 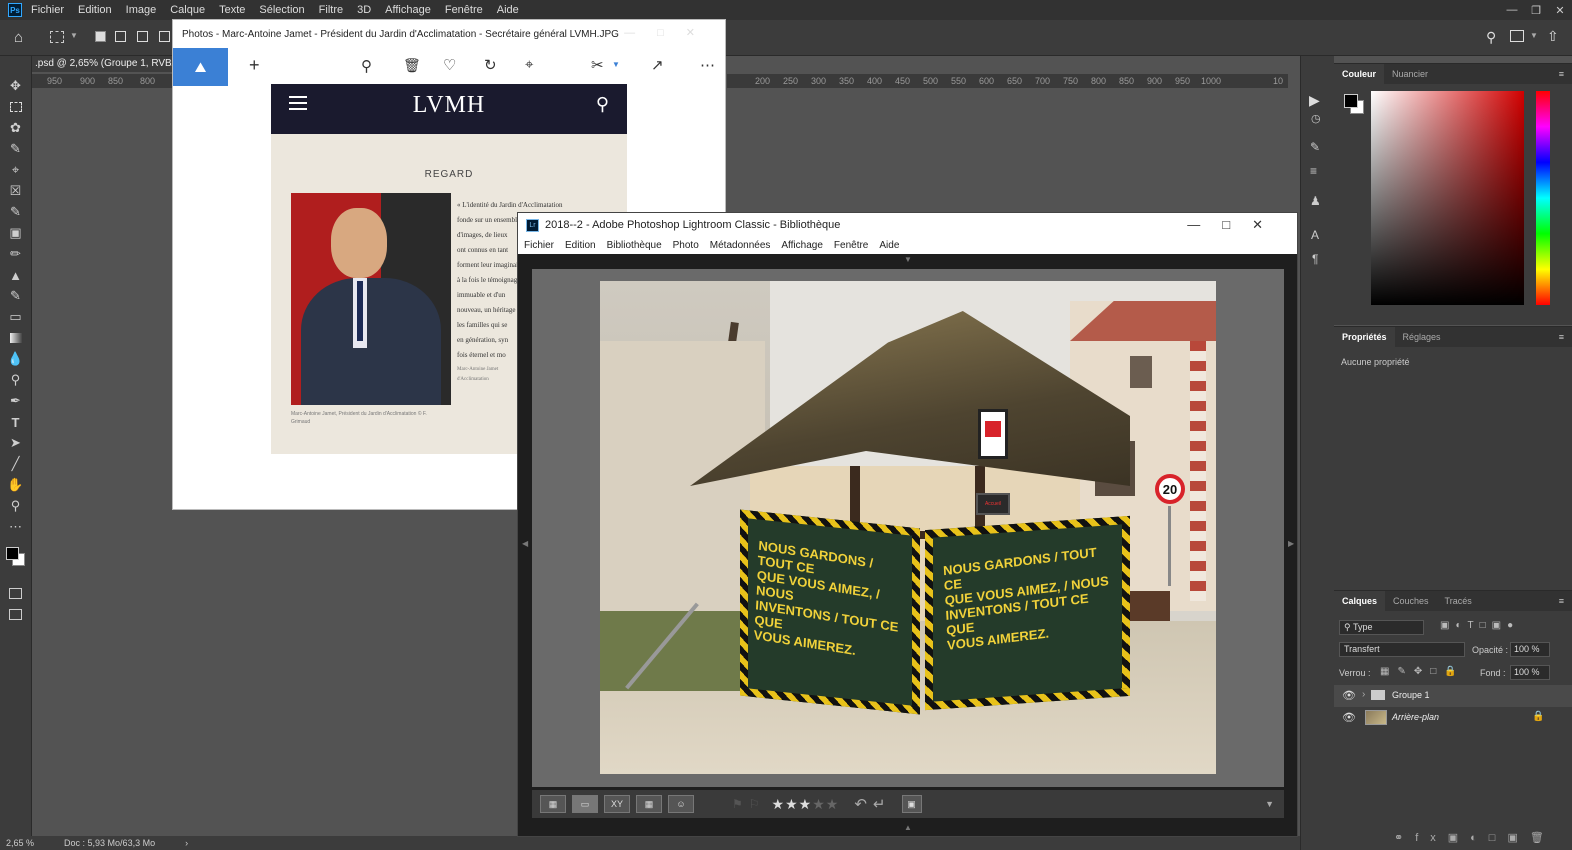 What do you see at coordinates (754, 804) in the screenshot?
I see `reject-flag-icon: ⚐` at bounding box center [754, 804].